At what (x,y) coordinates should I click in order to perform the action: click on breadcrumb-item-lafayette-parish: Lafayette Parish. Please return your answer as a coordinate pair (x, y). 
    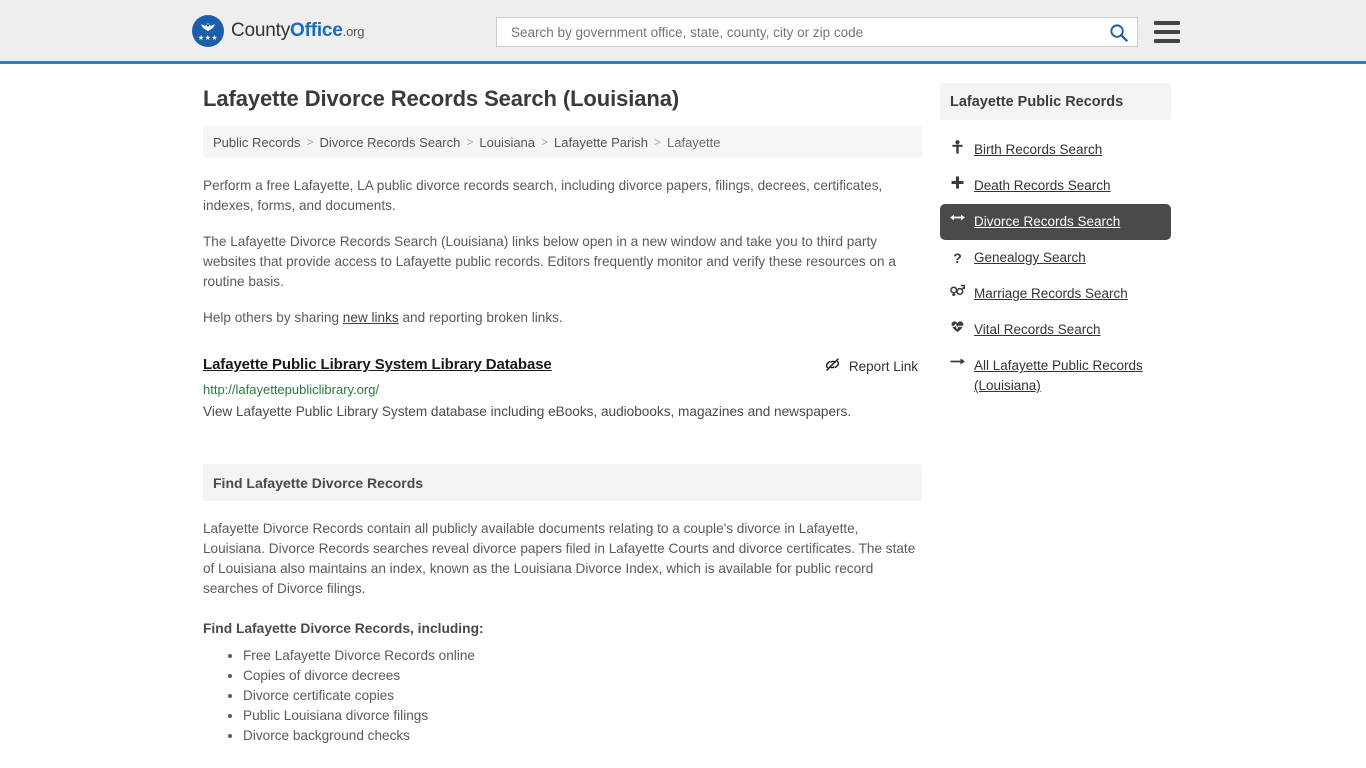
    Looking at the image, I should click on (601, 142).